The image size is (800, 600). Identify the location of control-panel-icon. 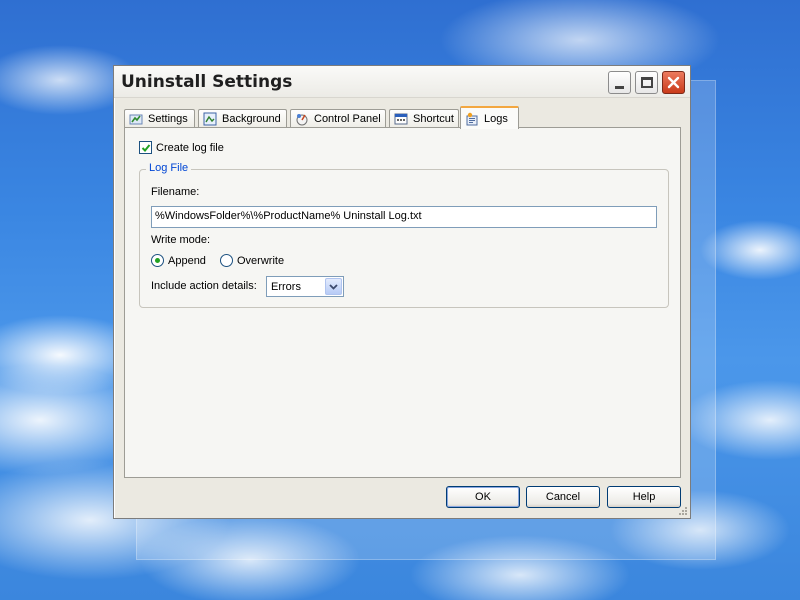
(302, 120).